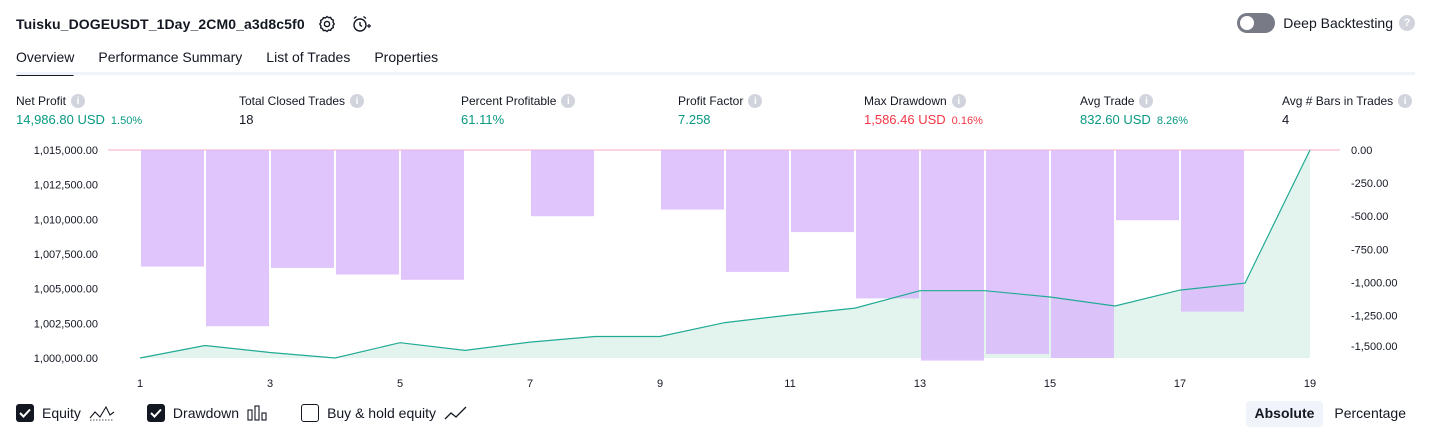 Image resolution: width=1431 pixels, height=438 pixels. What do you see at coordinates (1369, 217) in the screenshot?
I see `right-axis-tick-label: -500.00` at bounding box center [1369, 217].